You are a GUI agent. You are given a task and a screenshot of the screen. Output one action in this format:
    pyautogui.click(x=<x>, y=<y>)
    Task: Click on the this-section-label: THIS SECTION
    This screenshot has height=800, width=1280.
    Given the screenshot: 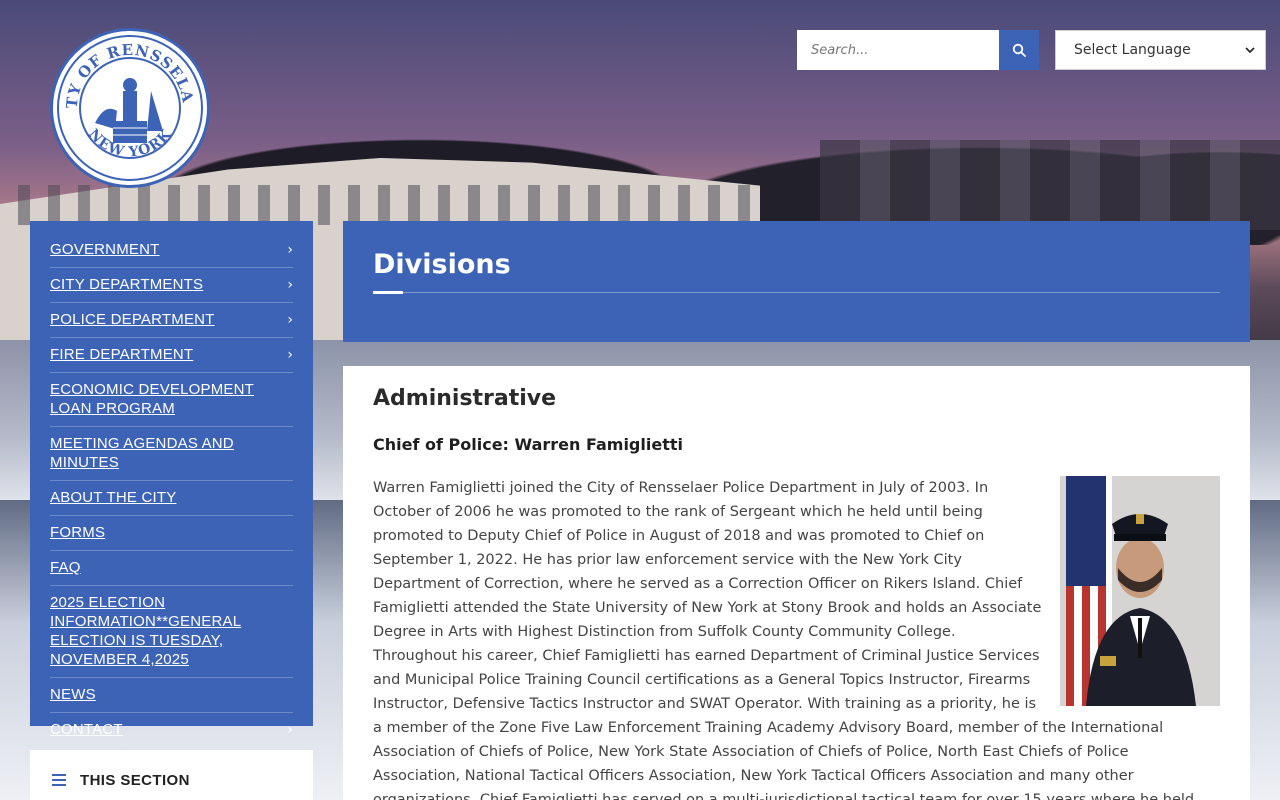 What is the action you would take?
    pyautogui.click(x=135, y=780)
    